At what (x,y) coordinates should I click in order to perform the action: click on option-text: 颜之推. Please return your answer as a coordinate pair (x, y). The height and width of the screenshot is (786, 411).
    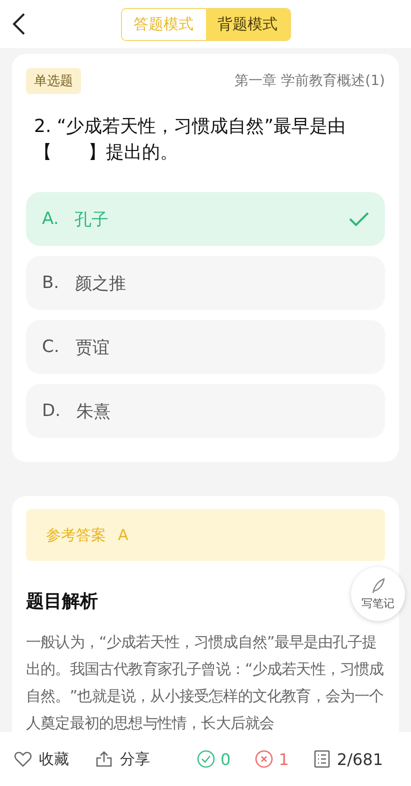
    Looking at the image, I should click on (101, 283).